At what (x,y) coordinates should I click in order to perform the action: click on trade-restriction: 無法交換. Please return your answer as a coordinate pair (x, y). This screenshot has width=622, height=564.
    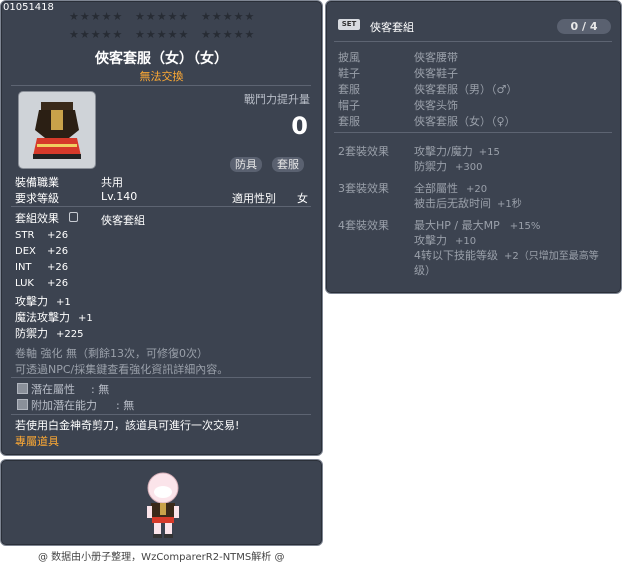
    Looking at the image, I should click on (161, 76).